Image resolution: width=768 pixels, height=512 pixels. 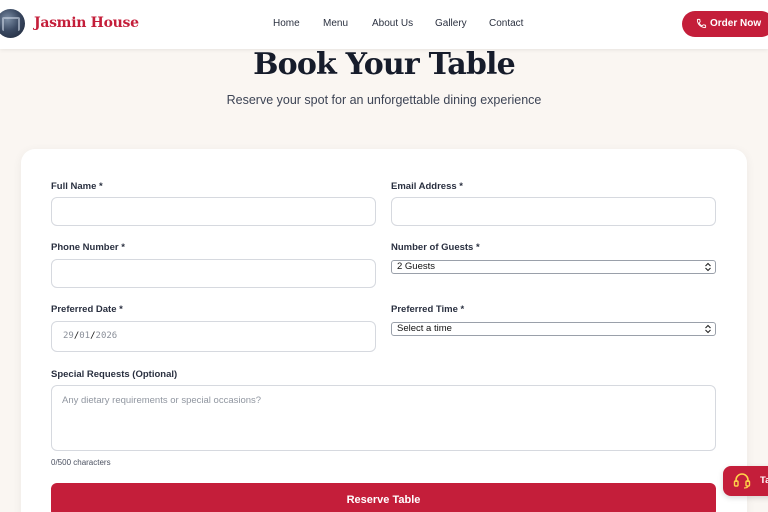 I want to click on nav-link-about: About Us, so click(x=392, y=23).